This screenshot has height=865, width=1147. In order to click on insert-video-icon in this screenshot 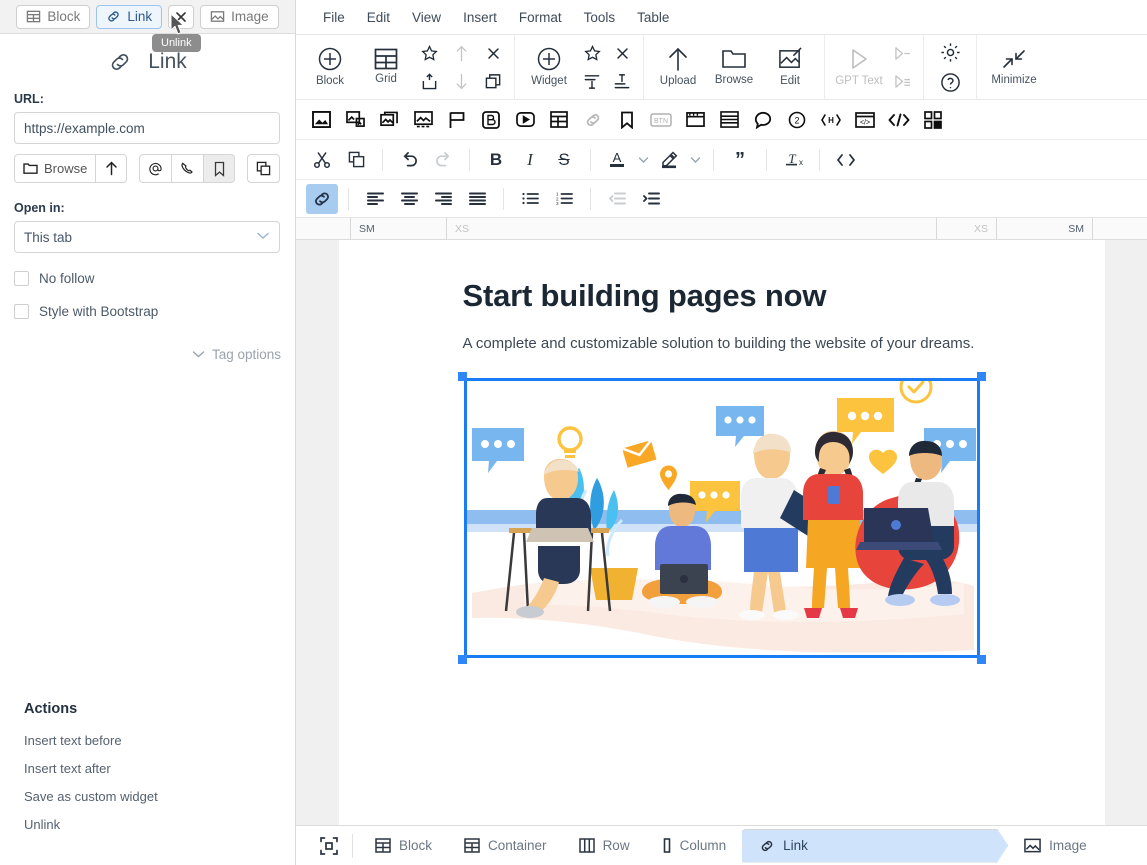, I will do `click(525, 120)`.